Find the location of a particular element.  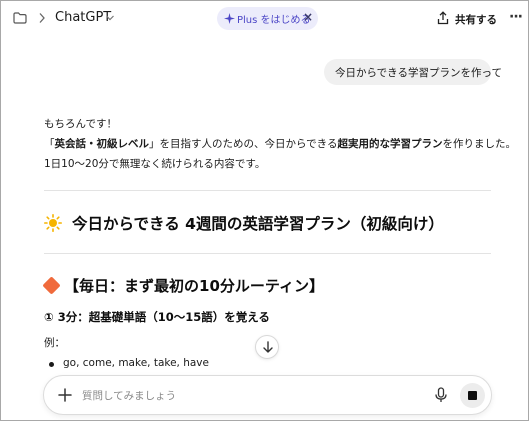

assistant-greeting: もちろんです！ is located at coordinates (80, 124).